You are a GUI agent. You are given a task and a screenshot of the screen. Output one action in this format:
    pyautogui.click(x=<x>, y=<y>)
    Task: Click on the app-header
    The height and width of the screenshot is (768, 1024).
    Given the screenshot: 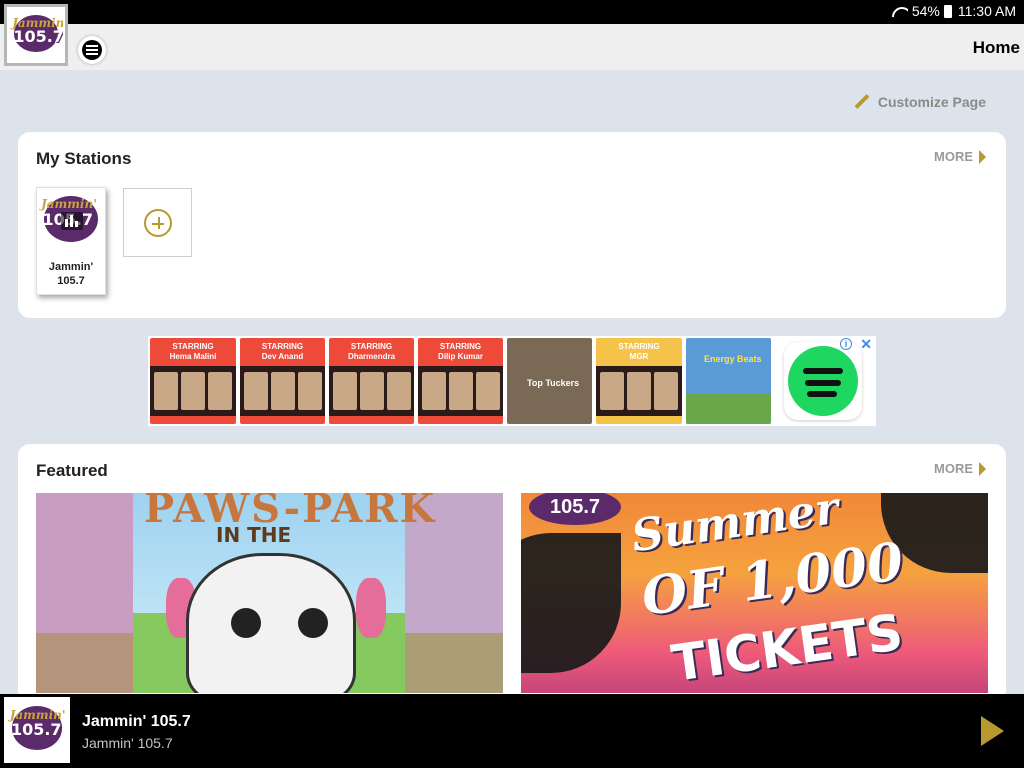 What is the action you would take?
    pyautogui.click(x=512, y=47)
    